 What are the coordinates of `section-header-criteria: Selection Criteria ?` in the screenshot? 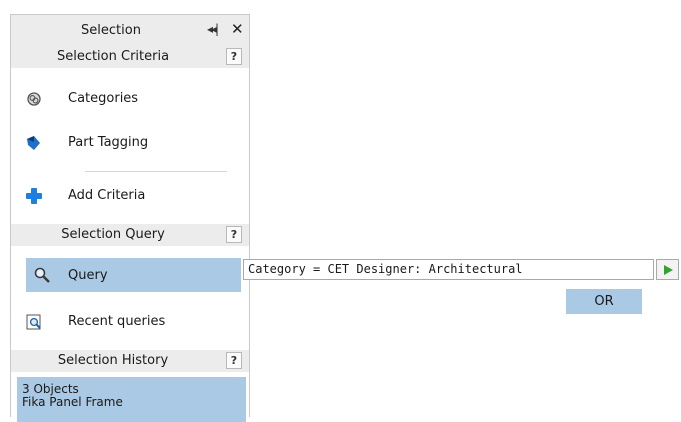 It's located at (130, 57).